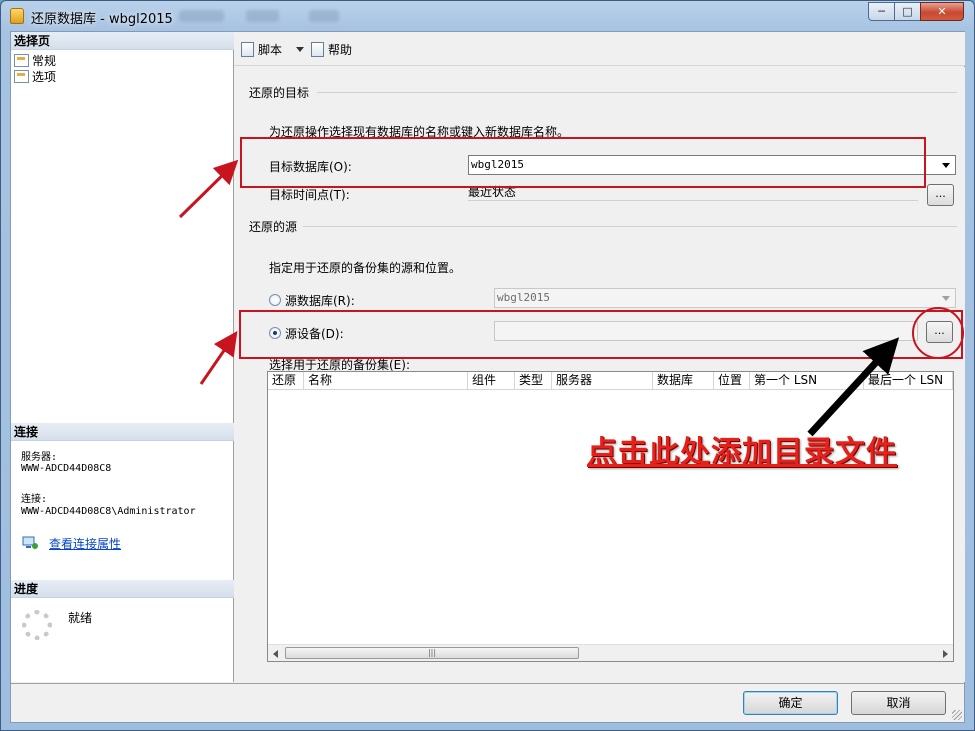 The width and height of the screenshot is (975, 731). I want to click on column-header-position: 位置, so click(732, 381).